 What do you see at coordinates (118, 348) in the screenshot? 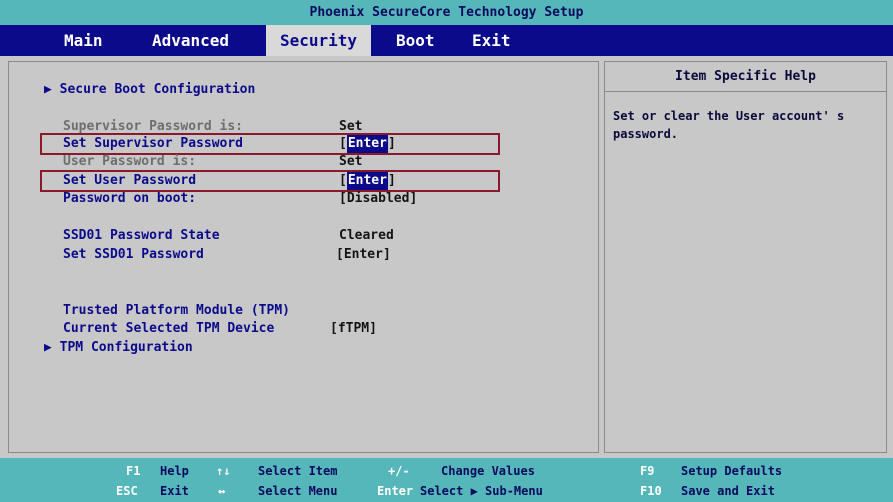
I see `tpm-configuration-item: ▶ TPM Configuration` at bounding box center [118, 348].